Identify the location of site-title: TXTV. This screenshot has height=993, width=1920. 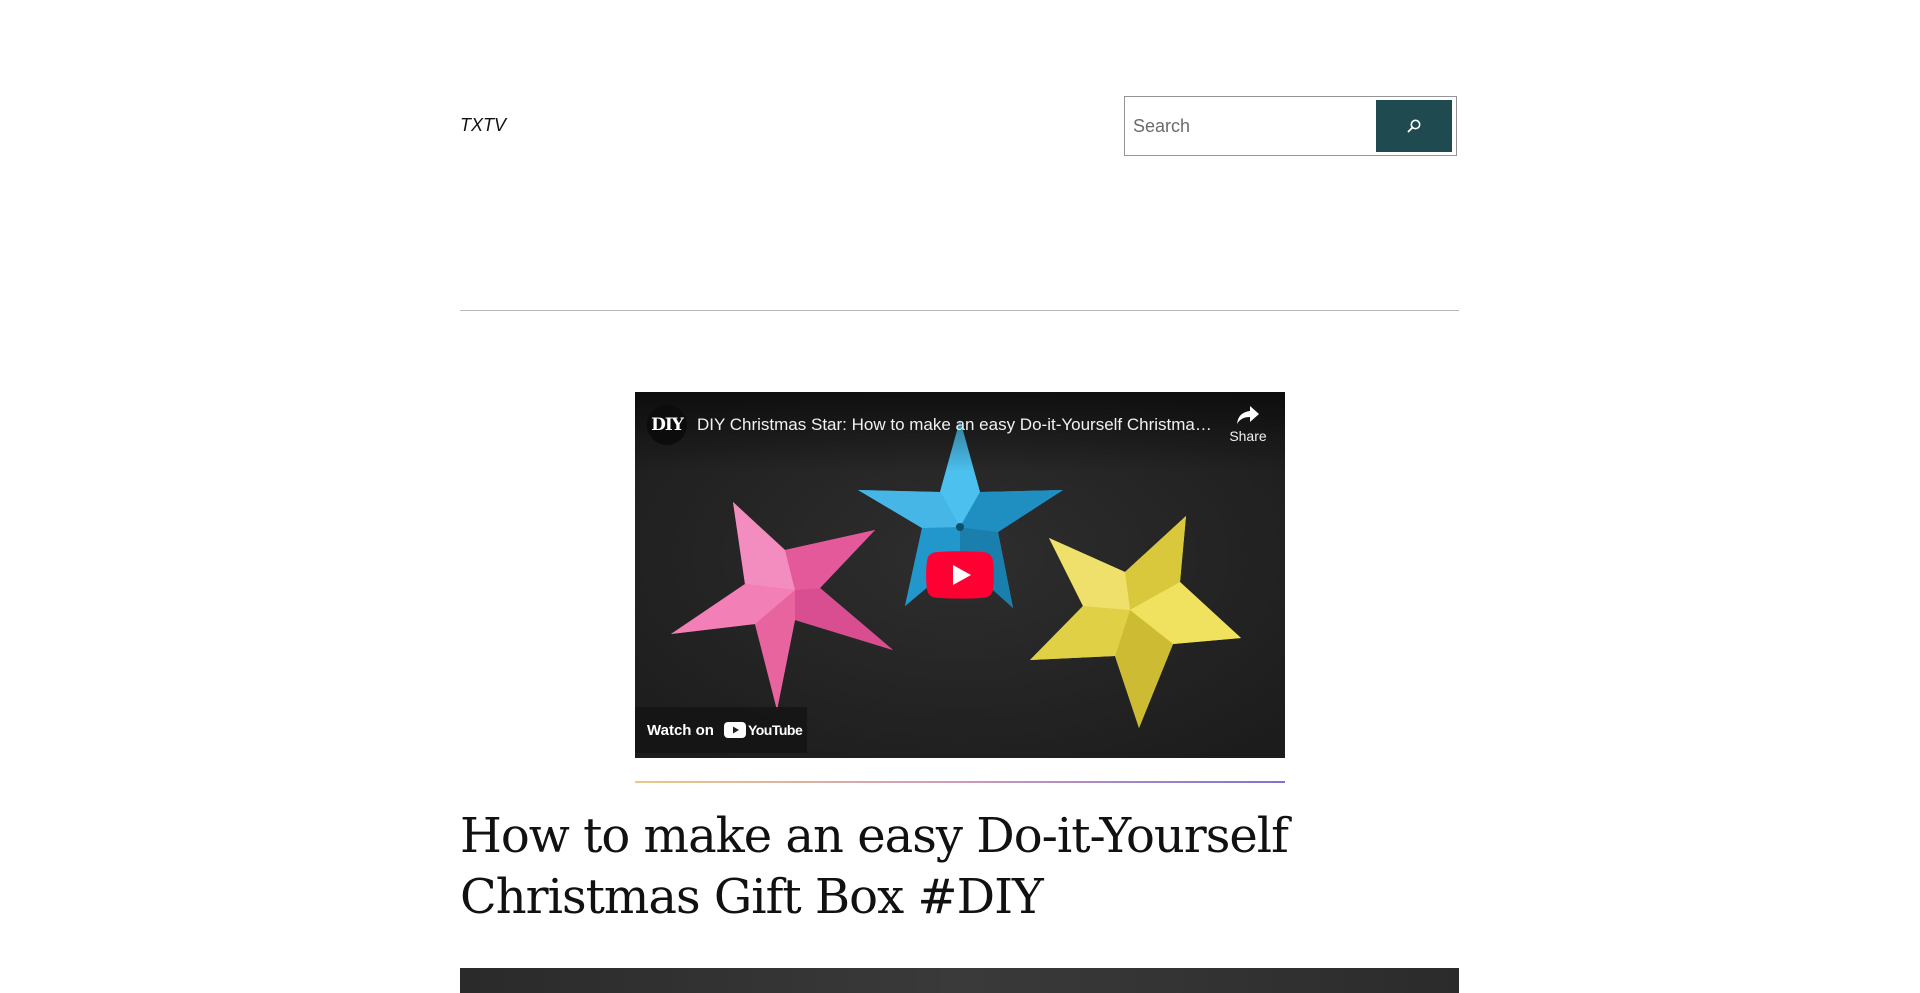
(483, 125).